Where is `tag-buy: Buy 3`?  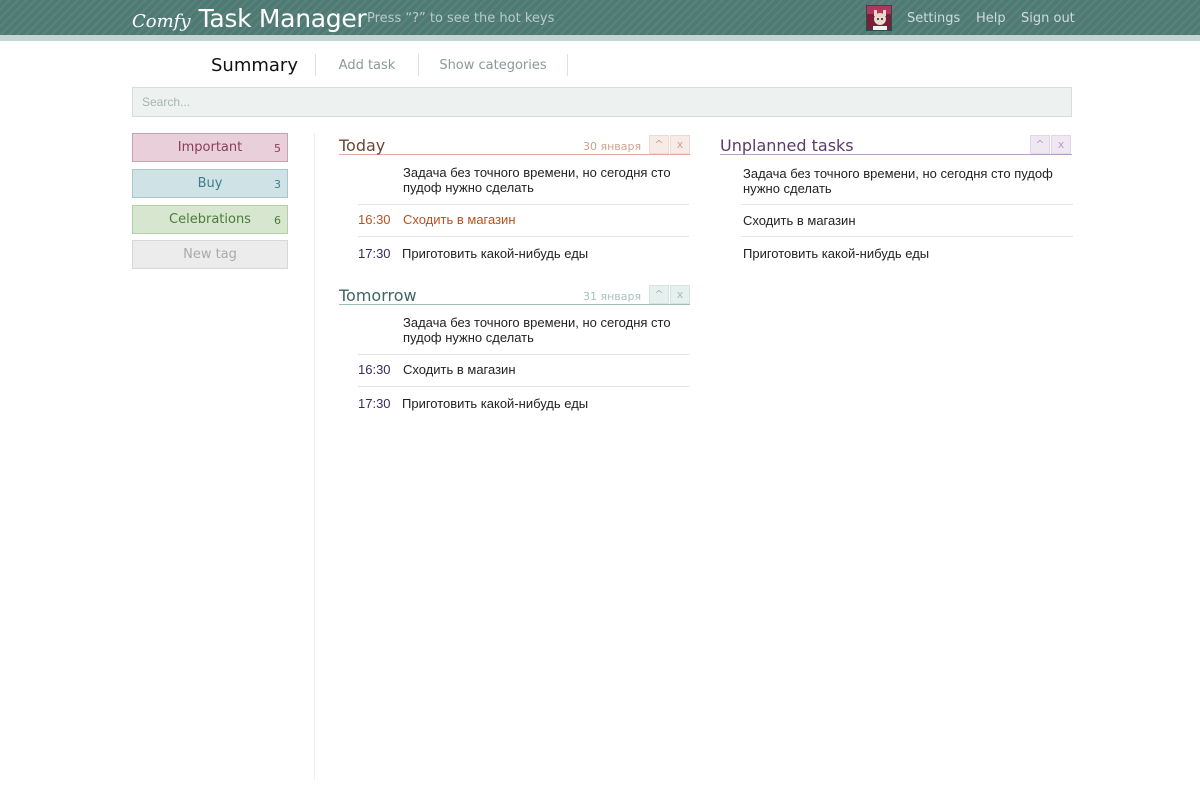
tag-buy: Buy 3 is located at coordinates (210, 183).